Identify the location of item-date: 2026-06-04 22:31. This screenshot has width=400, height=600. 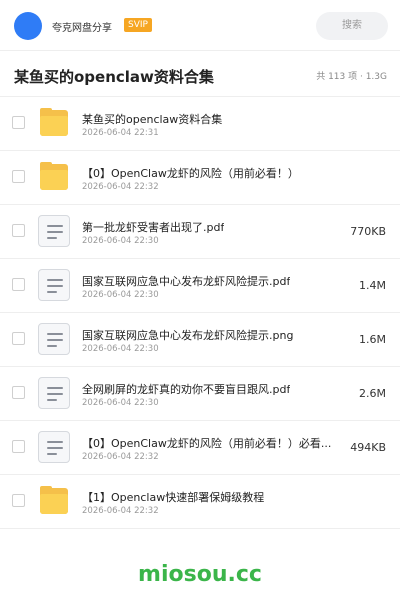
(120, 133).